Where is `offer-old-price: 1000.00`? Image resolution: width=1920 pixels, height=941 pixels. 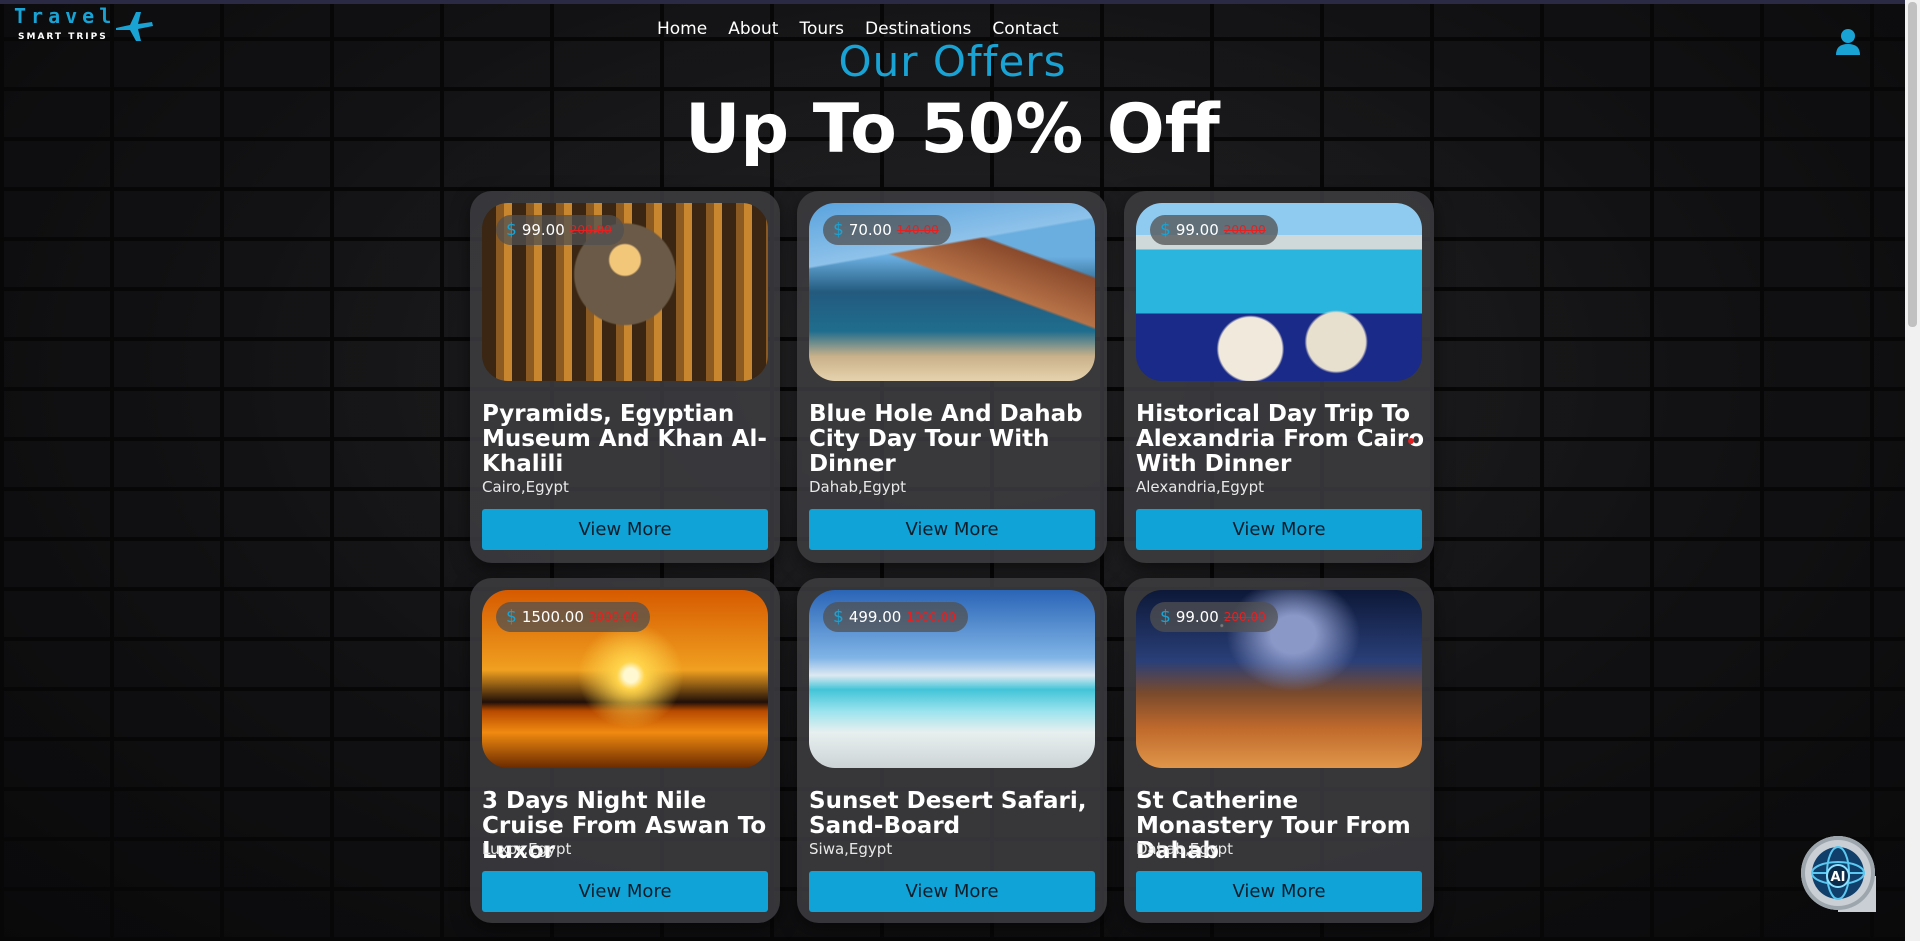 offer-old-price: 1000.00 is located at coordinates (931, 617).